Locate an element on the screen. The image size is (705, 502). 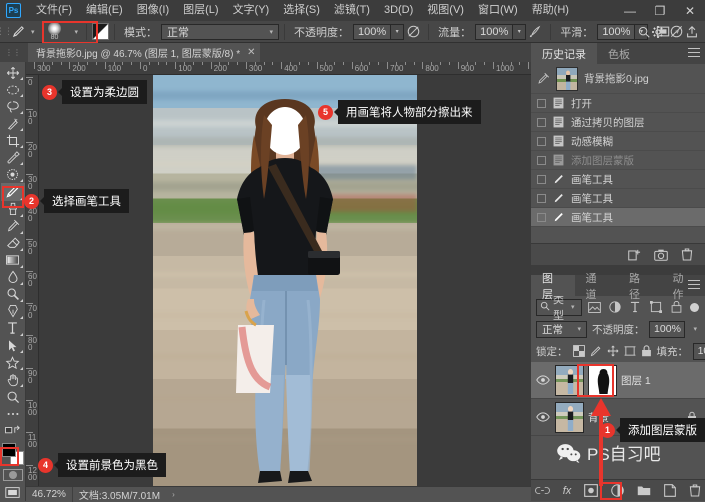
opacity-input: 100% is located at coordinates (372, 32).